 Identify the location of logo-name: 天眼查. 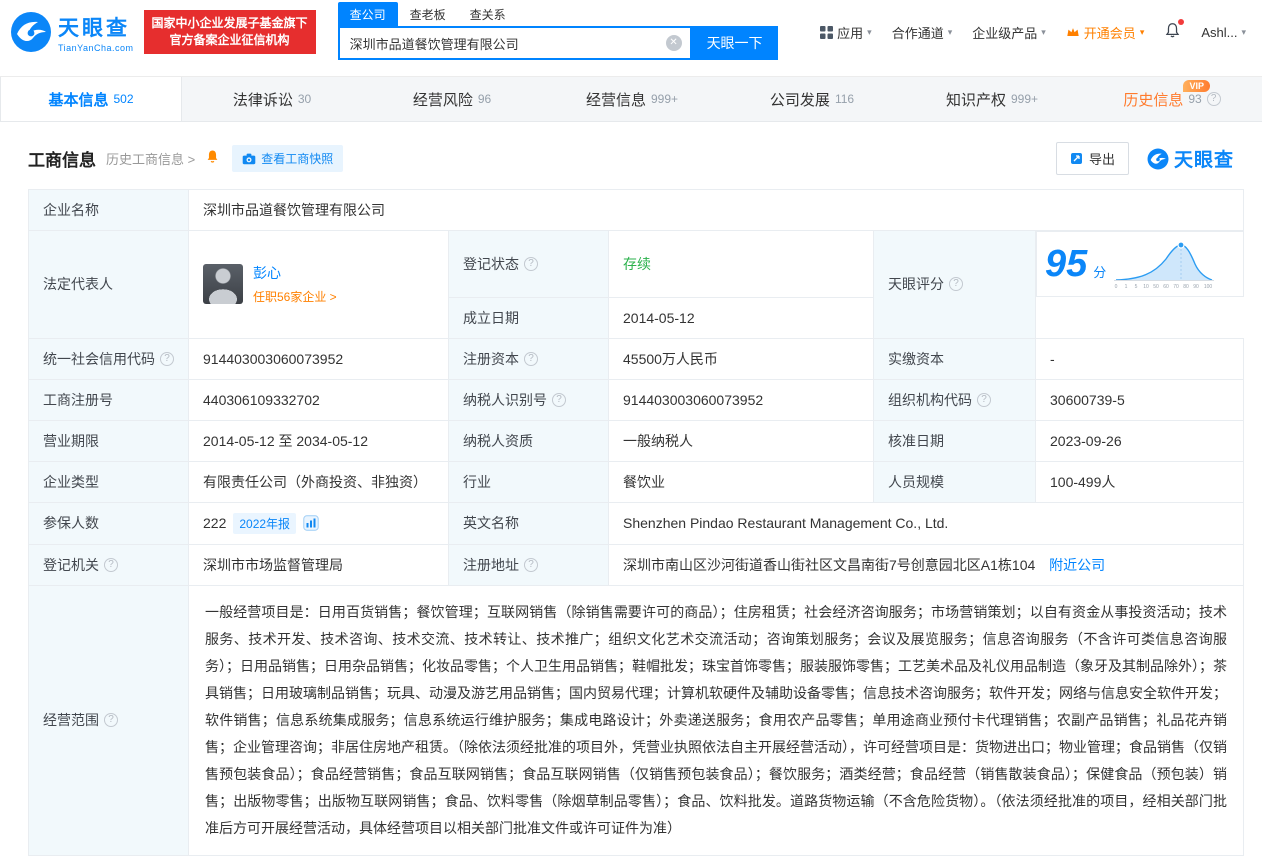
(94, 28).